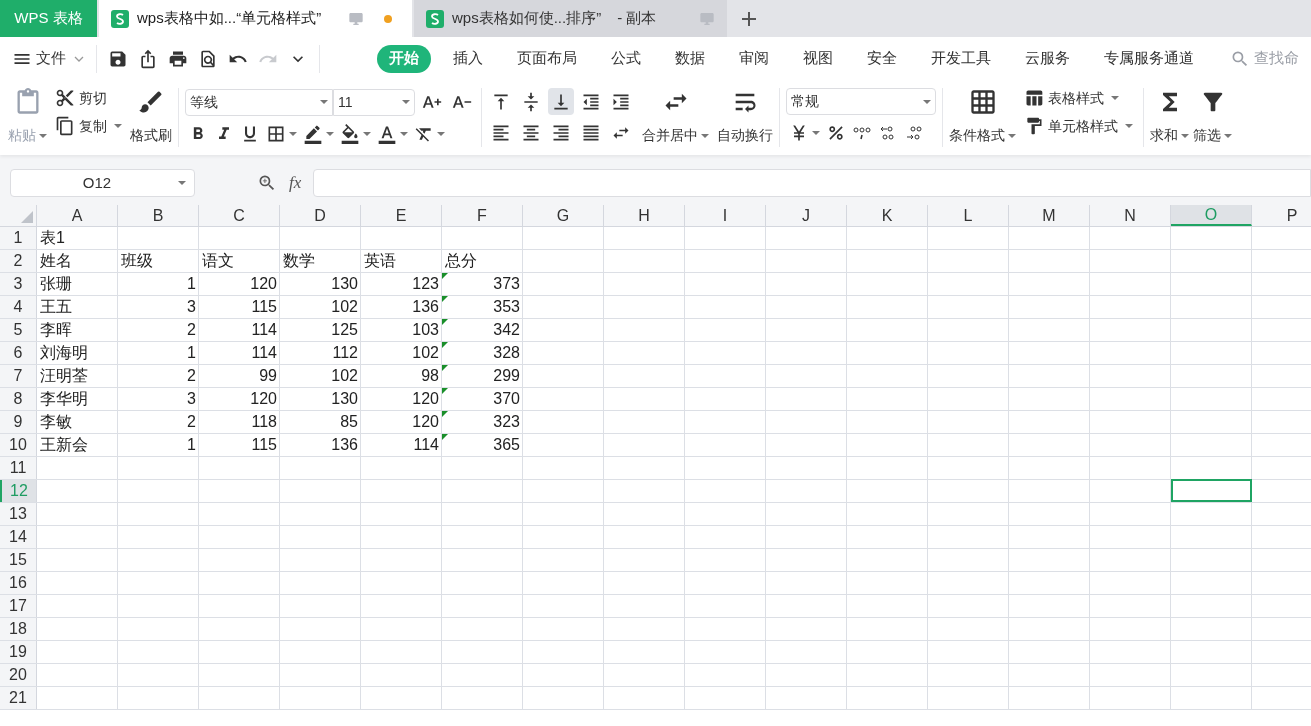 The image size is (1311, 726). What do you see at coordinates (18, 353) in the screenshot?
I see `row-header: 6` at bounding box center [18, 353].